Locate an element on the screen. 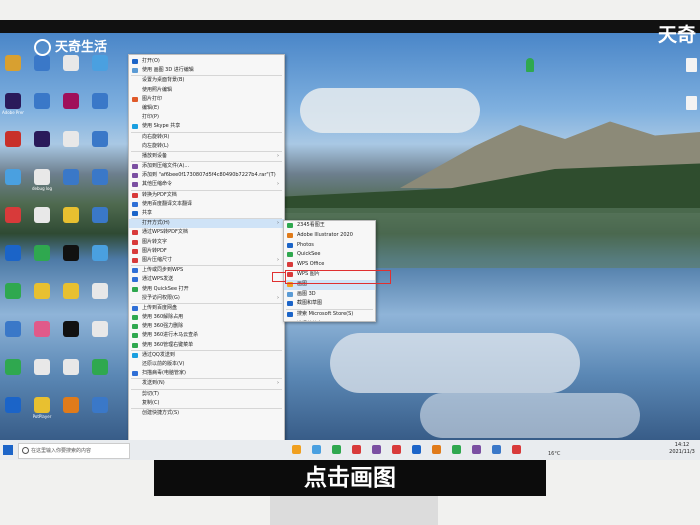 This screenshot has height=525, width=700. context-menu-item: 使用百度翻译文本翻译 is located at coordinates (206, 204).